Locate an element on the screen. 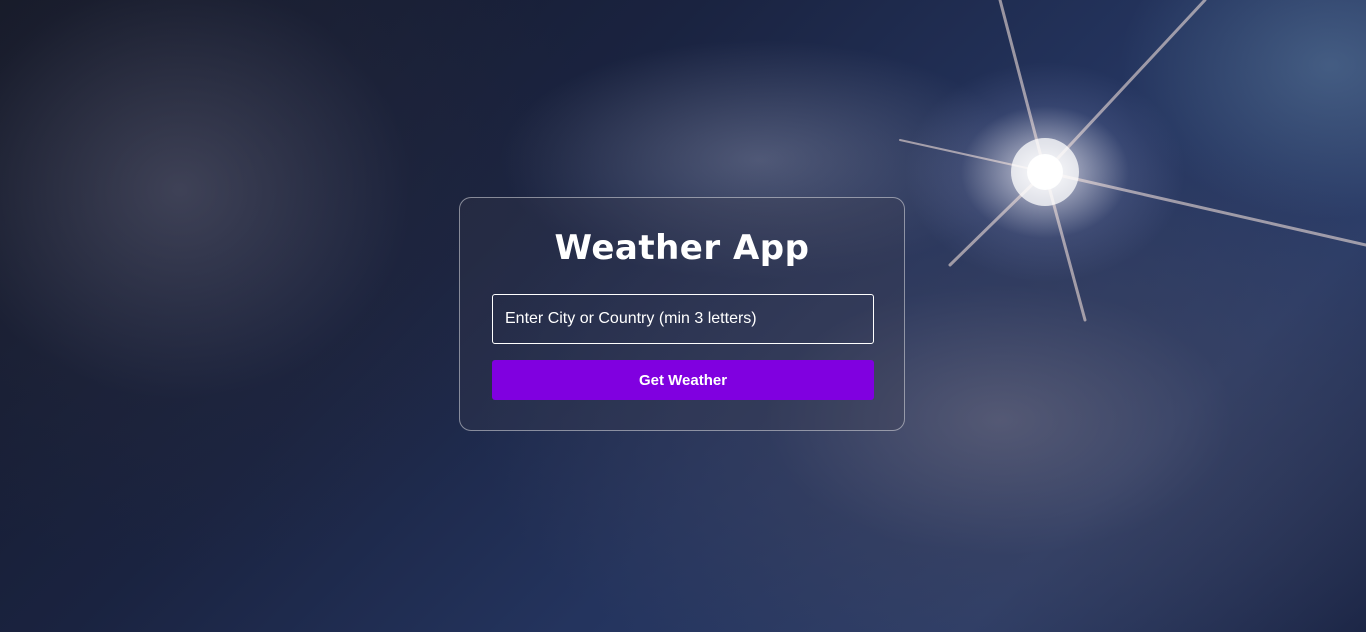 This screenshot has height=632, width=1366. city-search-input is located at coordinates (683, 319).